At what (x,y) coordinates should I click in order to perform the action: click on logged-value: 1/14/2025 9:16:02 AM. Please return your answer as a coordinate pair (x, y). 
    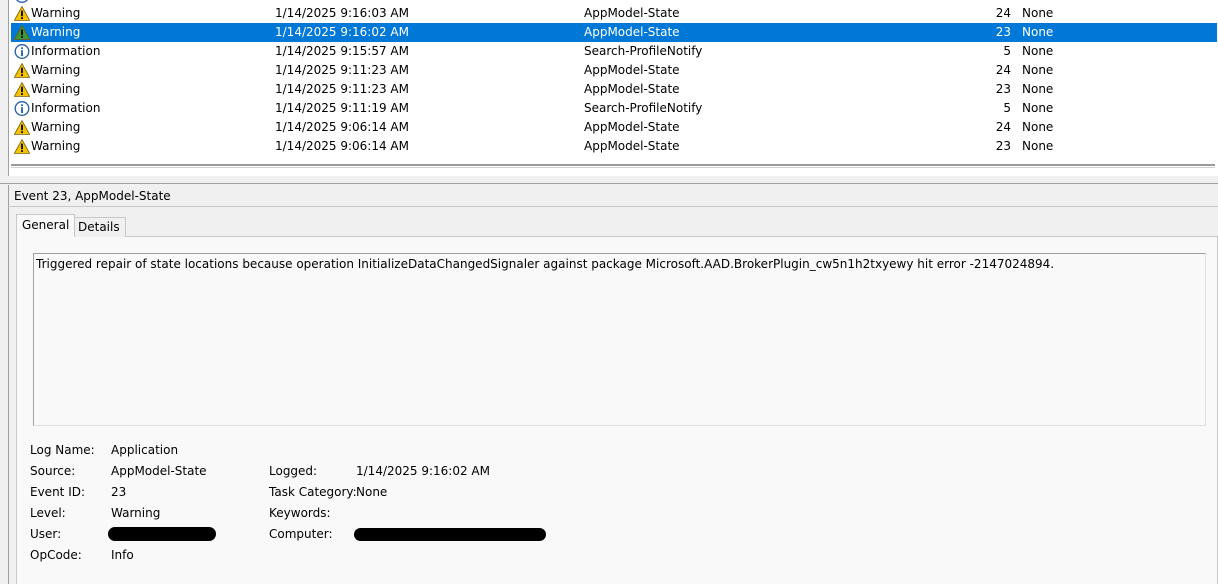
    Looking at the image, I should click on (423, 471).